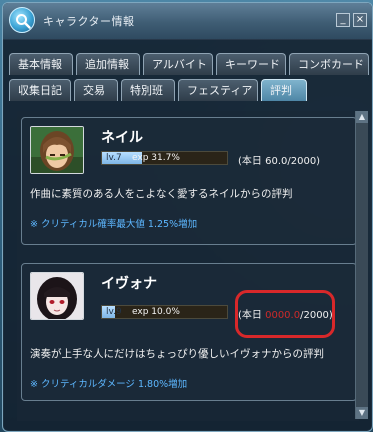 This screenshot has width=373, height=432. I want to click on character-name: ネイル, so click(122, 138).